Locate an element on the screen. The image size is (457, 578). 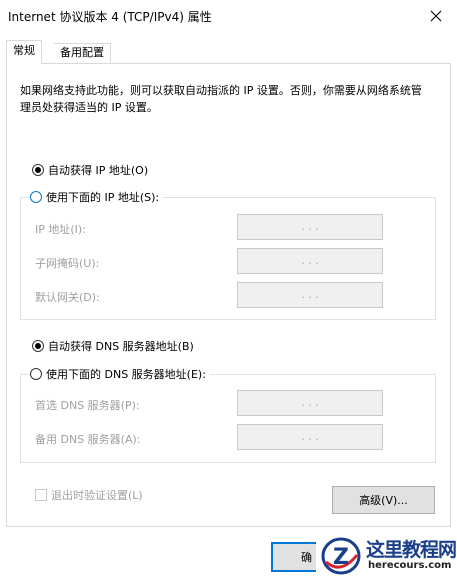
window-title: Internet 协议版本 4 (TCP/IPv4) 属性 is located at coordinates (110, 17).